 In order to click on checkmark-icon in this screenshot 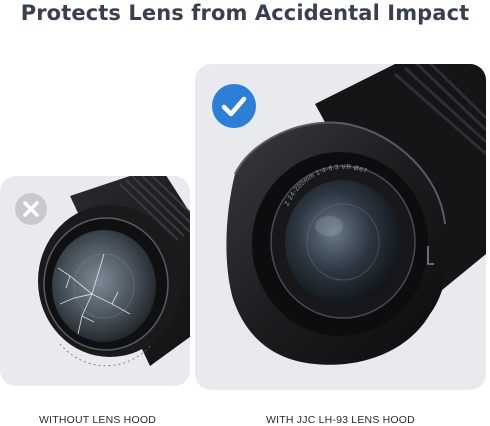, I will do `click(234, 106)`.